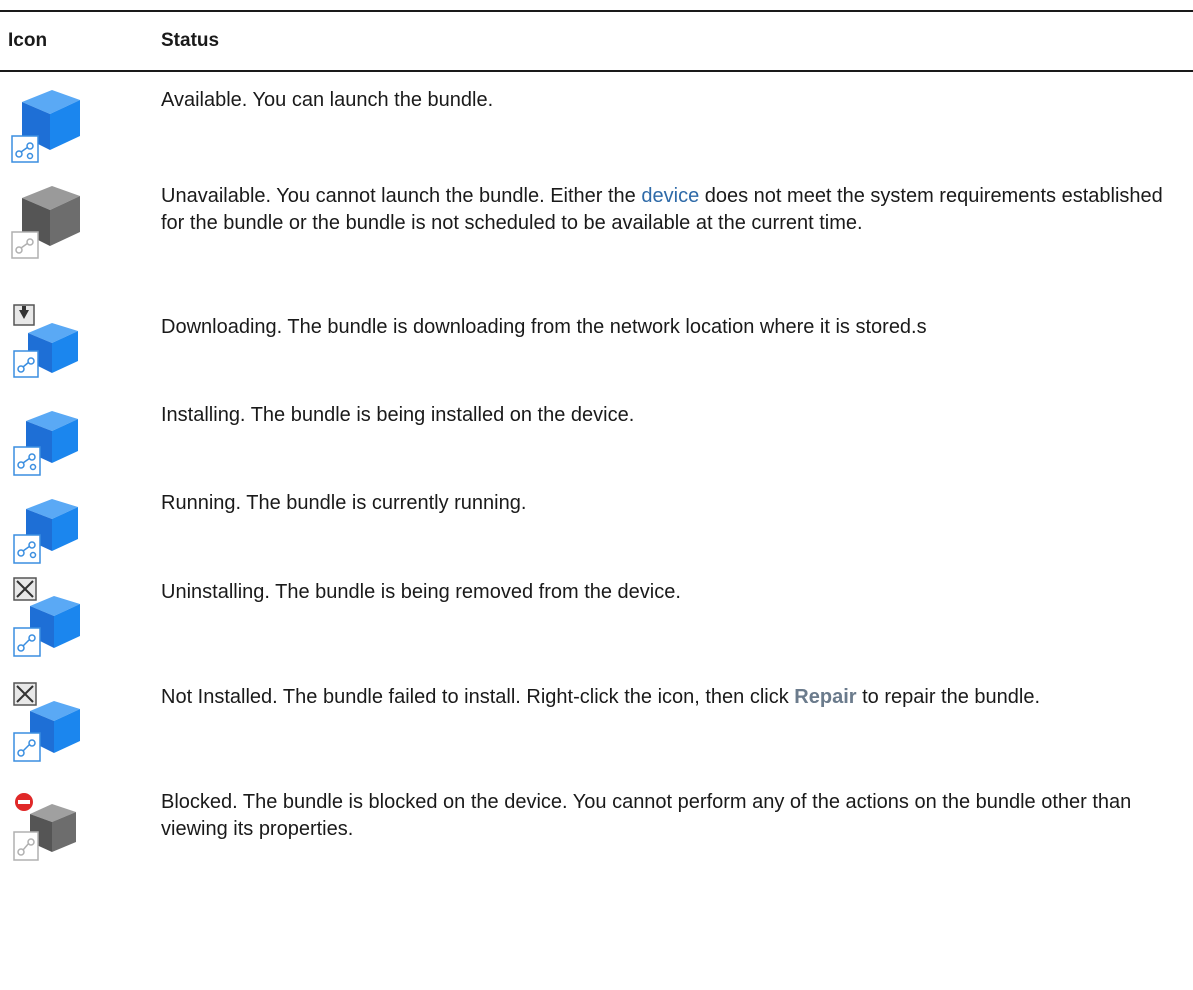  Describe the element at coordinates (45, 222) in the screenshot. I see `bundle-unavailable-icon` at that location.